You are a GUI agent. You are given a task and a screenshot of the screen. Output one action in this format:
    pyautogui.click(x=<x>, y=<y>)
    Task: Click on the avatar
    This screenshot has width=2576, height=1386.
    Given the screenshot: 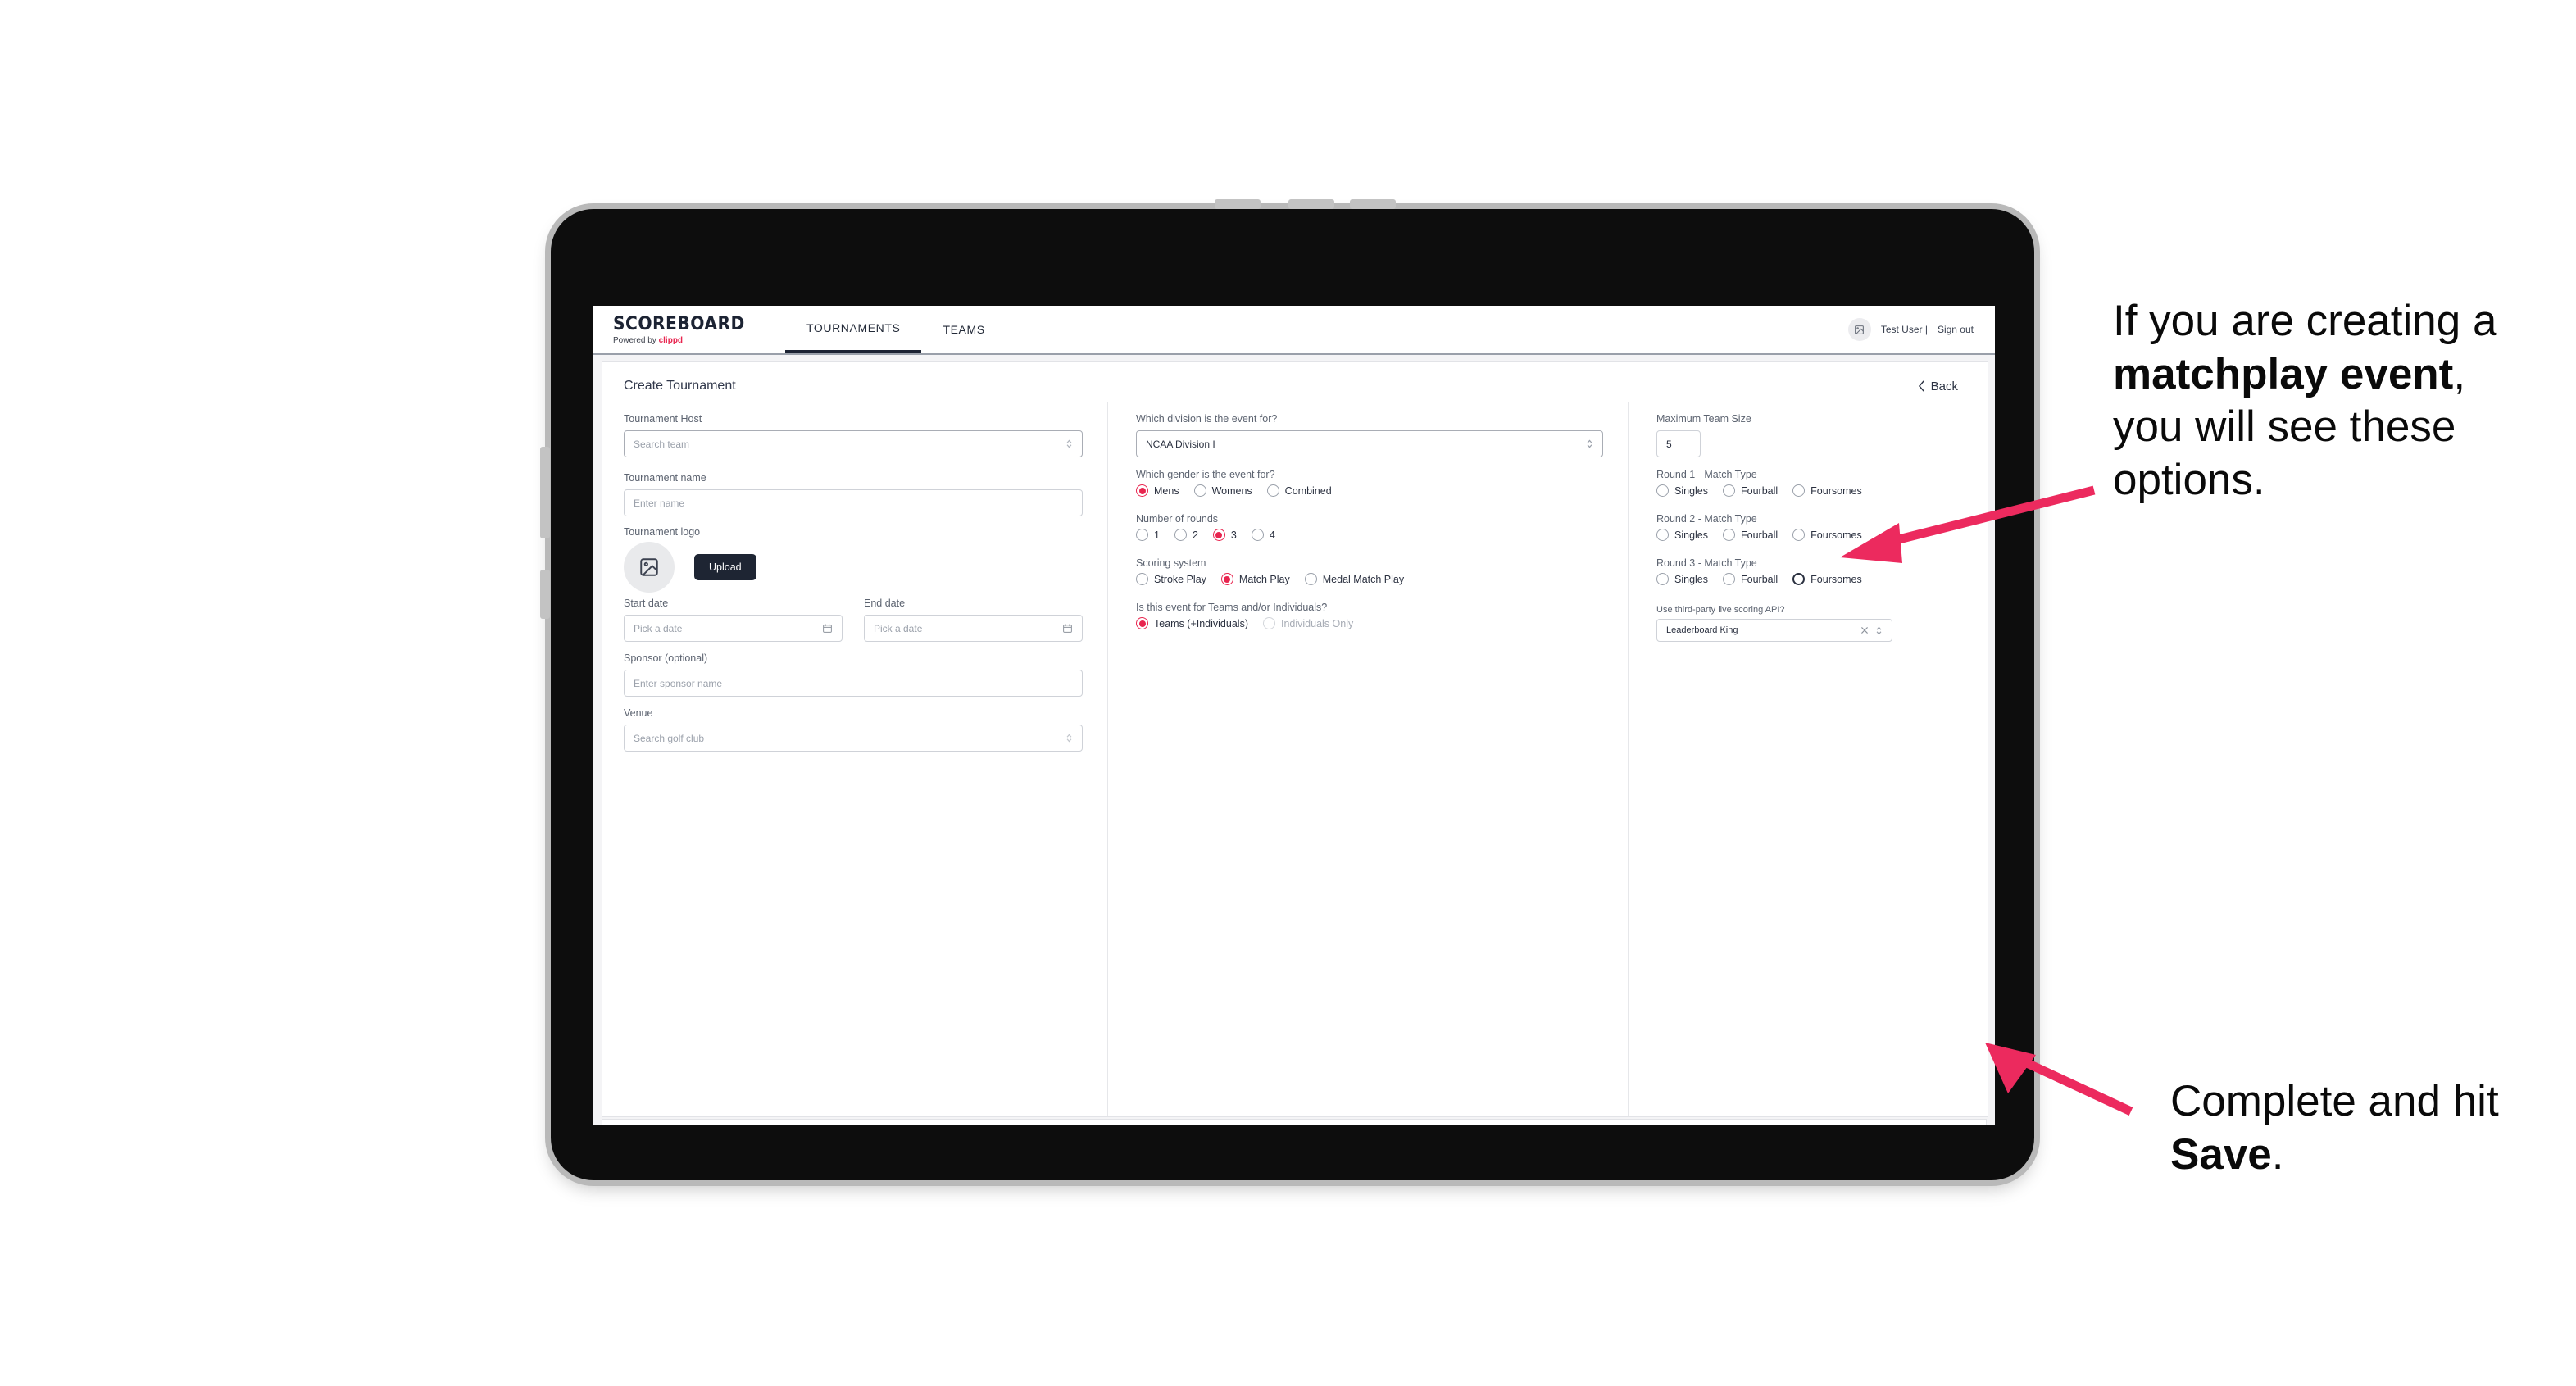 What is the action you would take?
    pyautogui.click(x=1859, y=329)
    